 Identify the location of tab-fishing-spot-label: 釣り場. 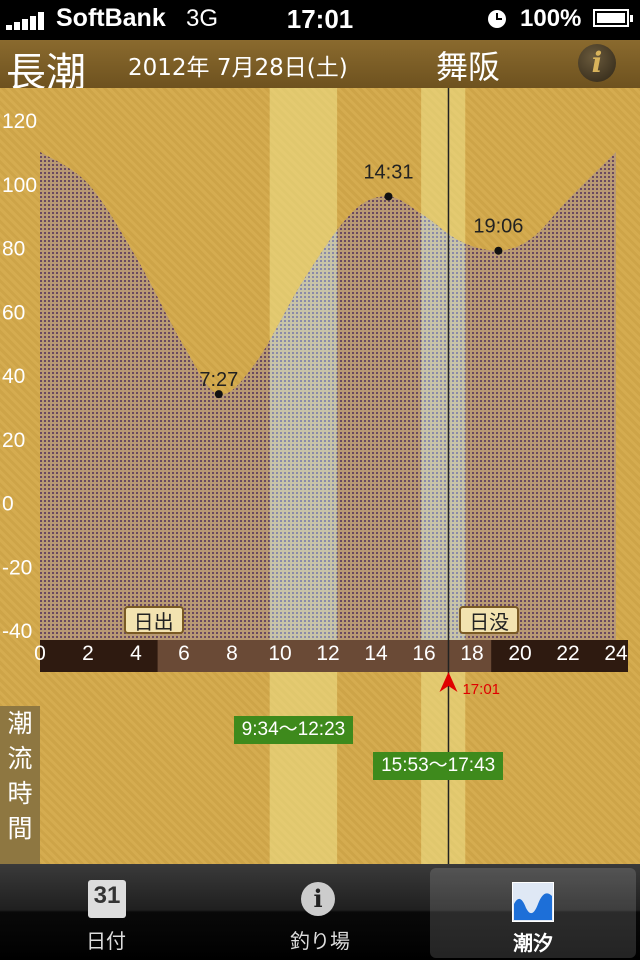
(320, 941).